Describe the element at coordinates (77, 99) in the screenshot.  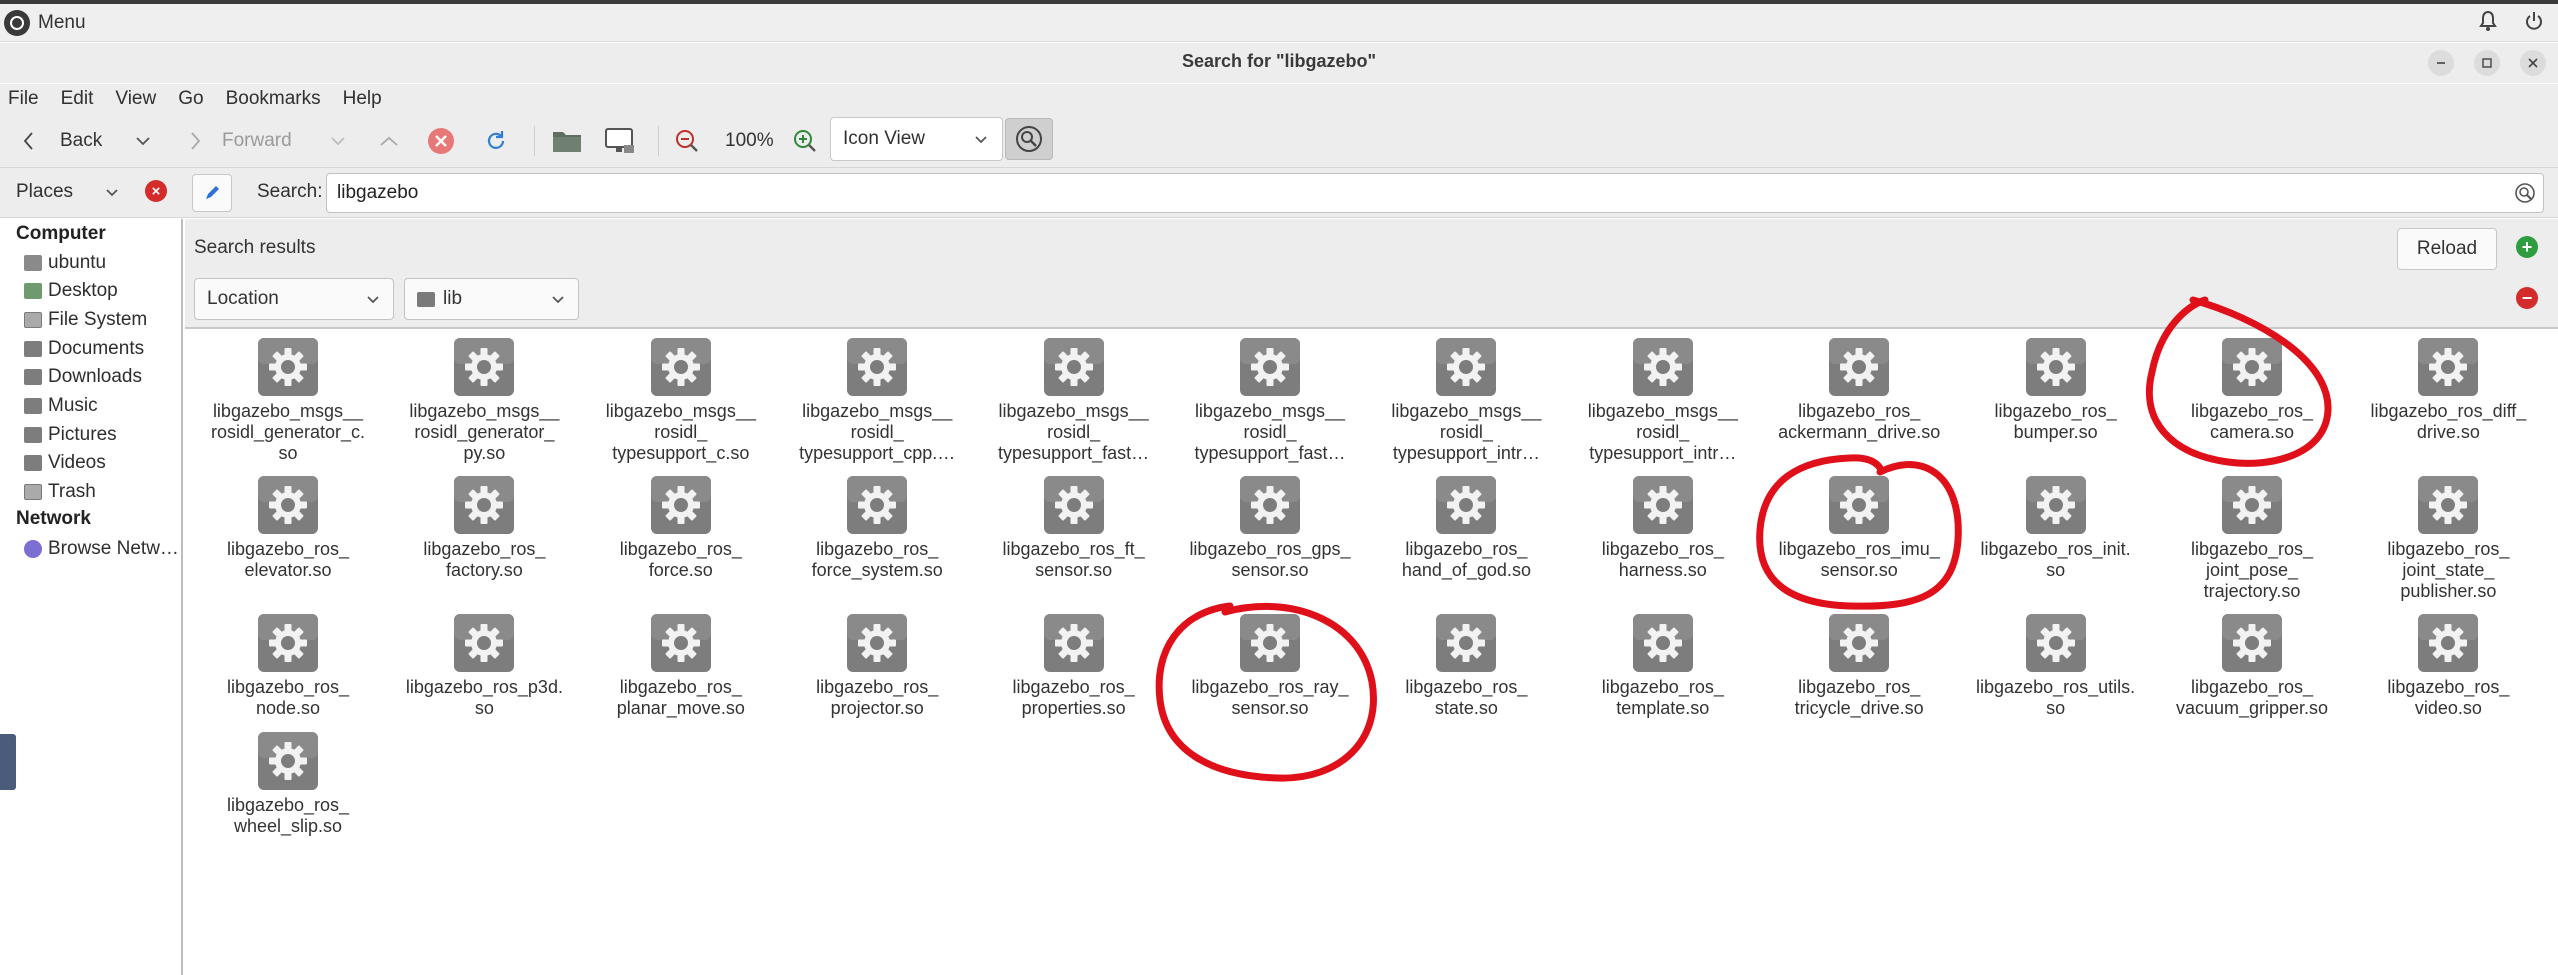
I see `menu-edit: Edit` at that location.